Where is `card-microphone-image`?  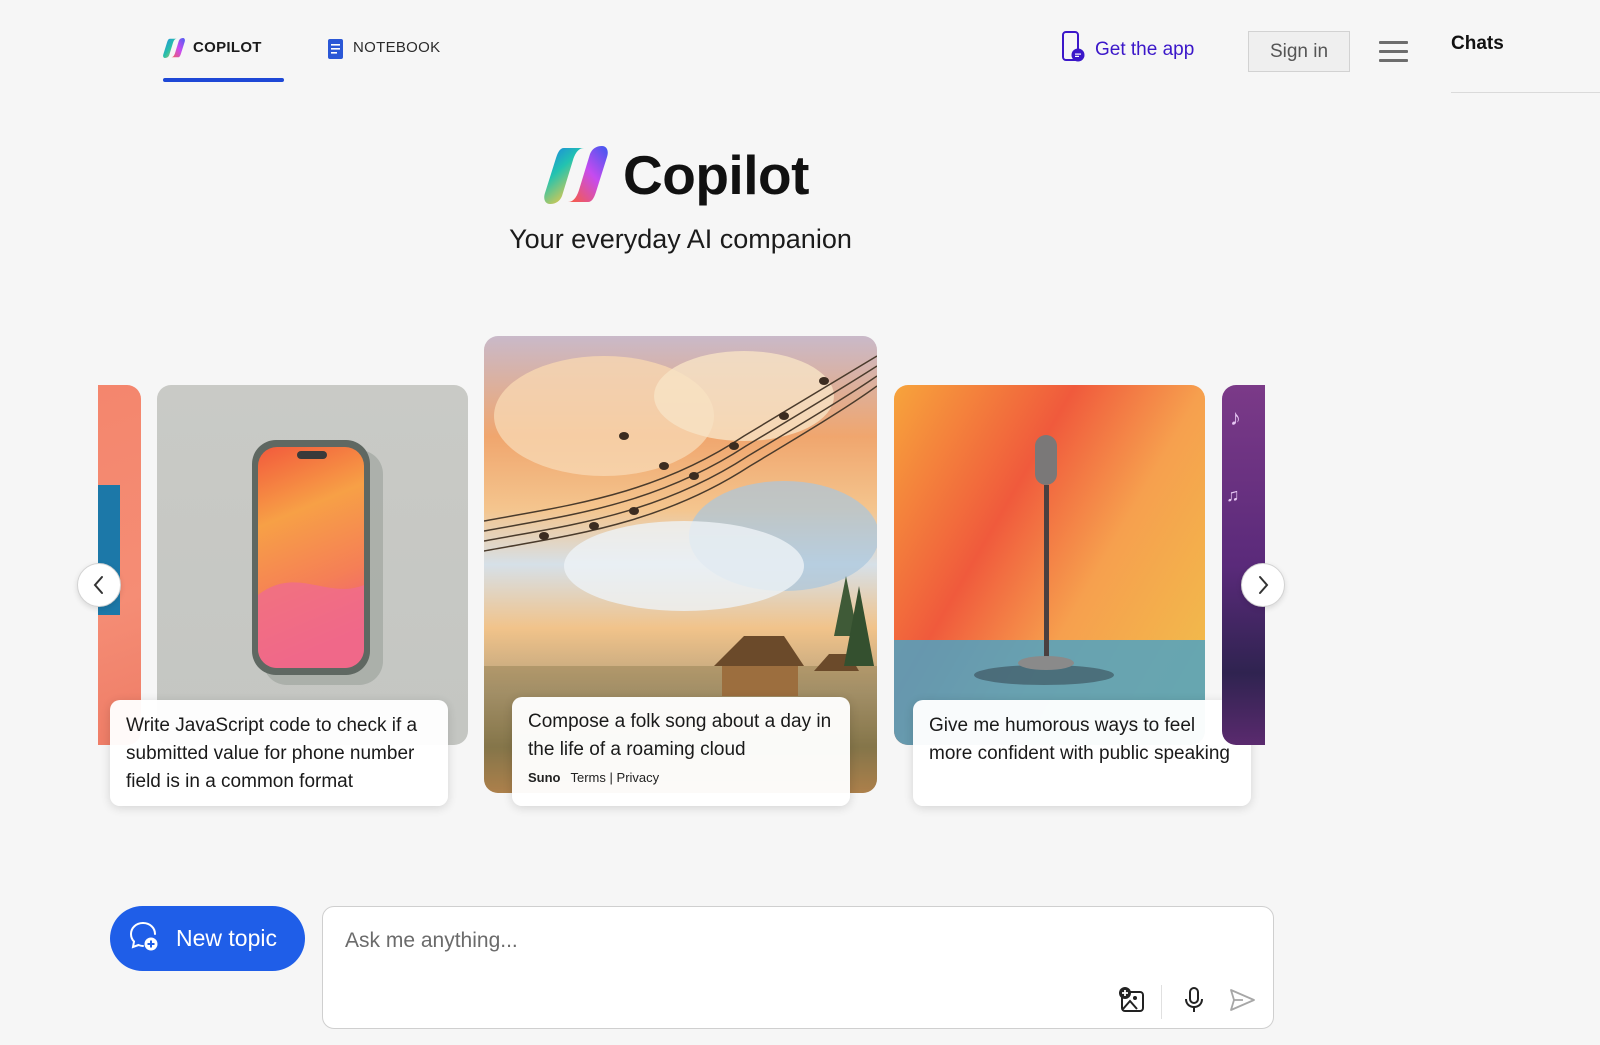 card-microphone-image is located at coordinates (1049, 565).